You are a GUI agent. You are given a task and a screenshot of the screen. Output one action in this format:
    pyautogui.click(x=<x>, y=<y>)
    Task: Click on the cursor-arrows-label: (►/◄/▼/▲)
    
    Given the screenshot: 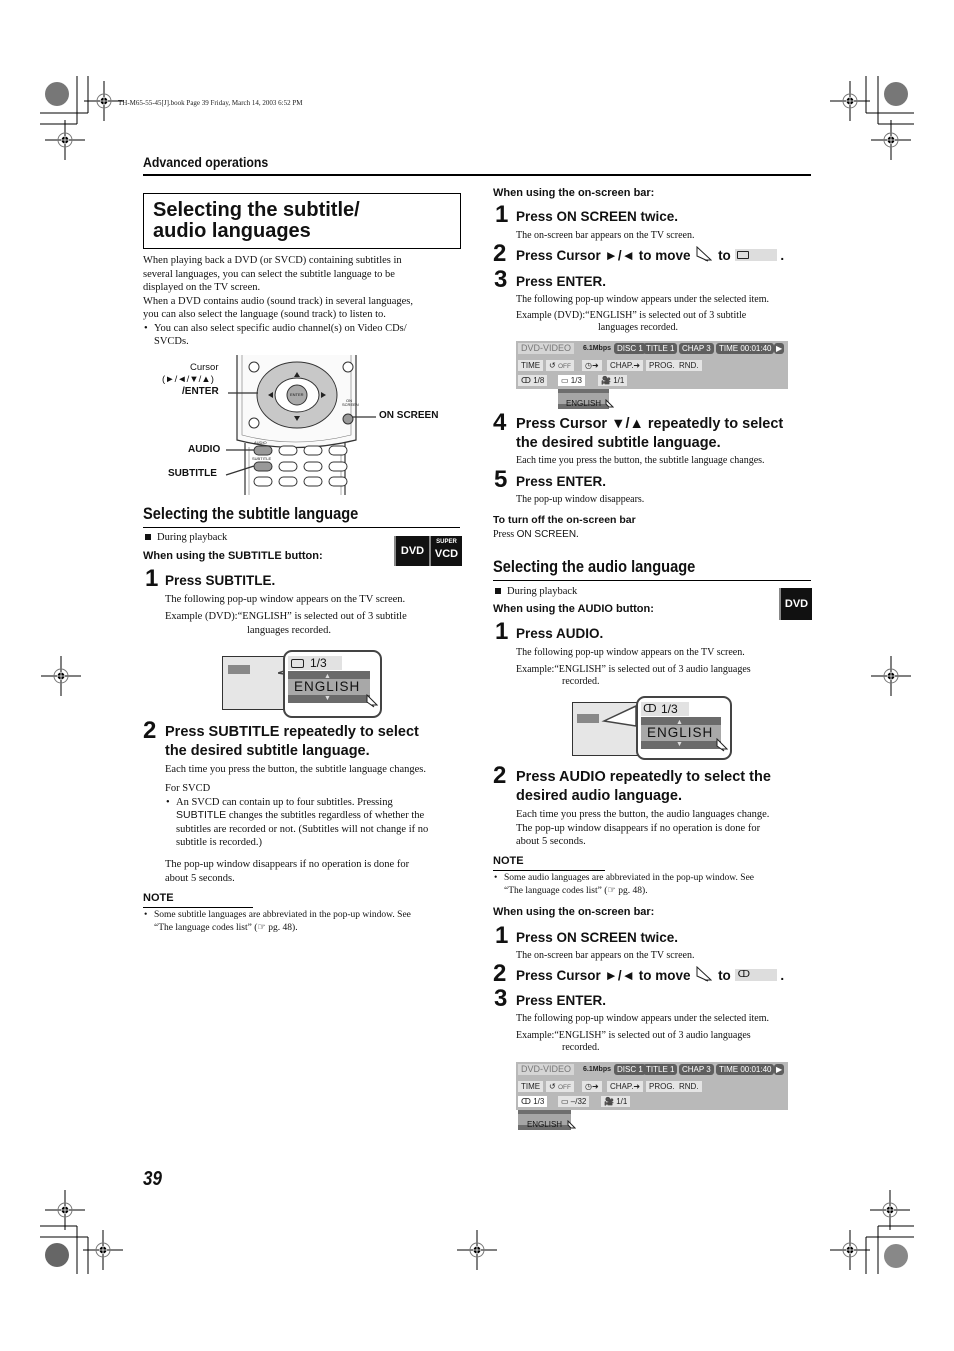 What is the action you would take?
    pyautogui.click(x=188, y=379)
    